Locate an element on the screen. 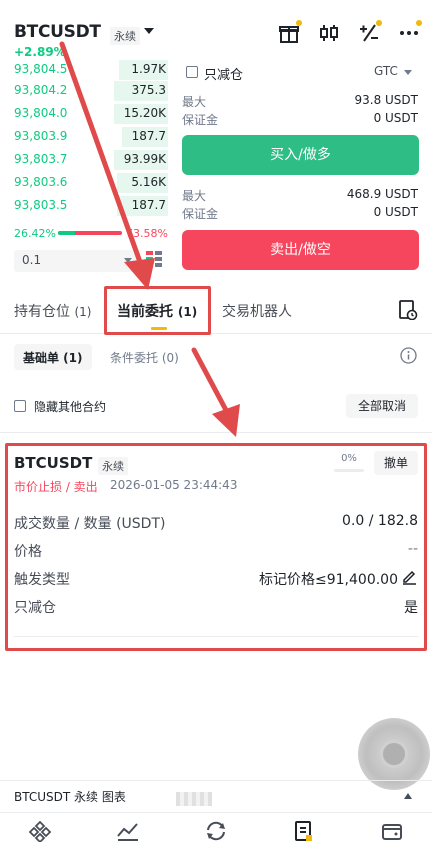  chevron-up-icon is located at coordinates (408, 796).